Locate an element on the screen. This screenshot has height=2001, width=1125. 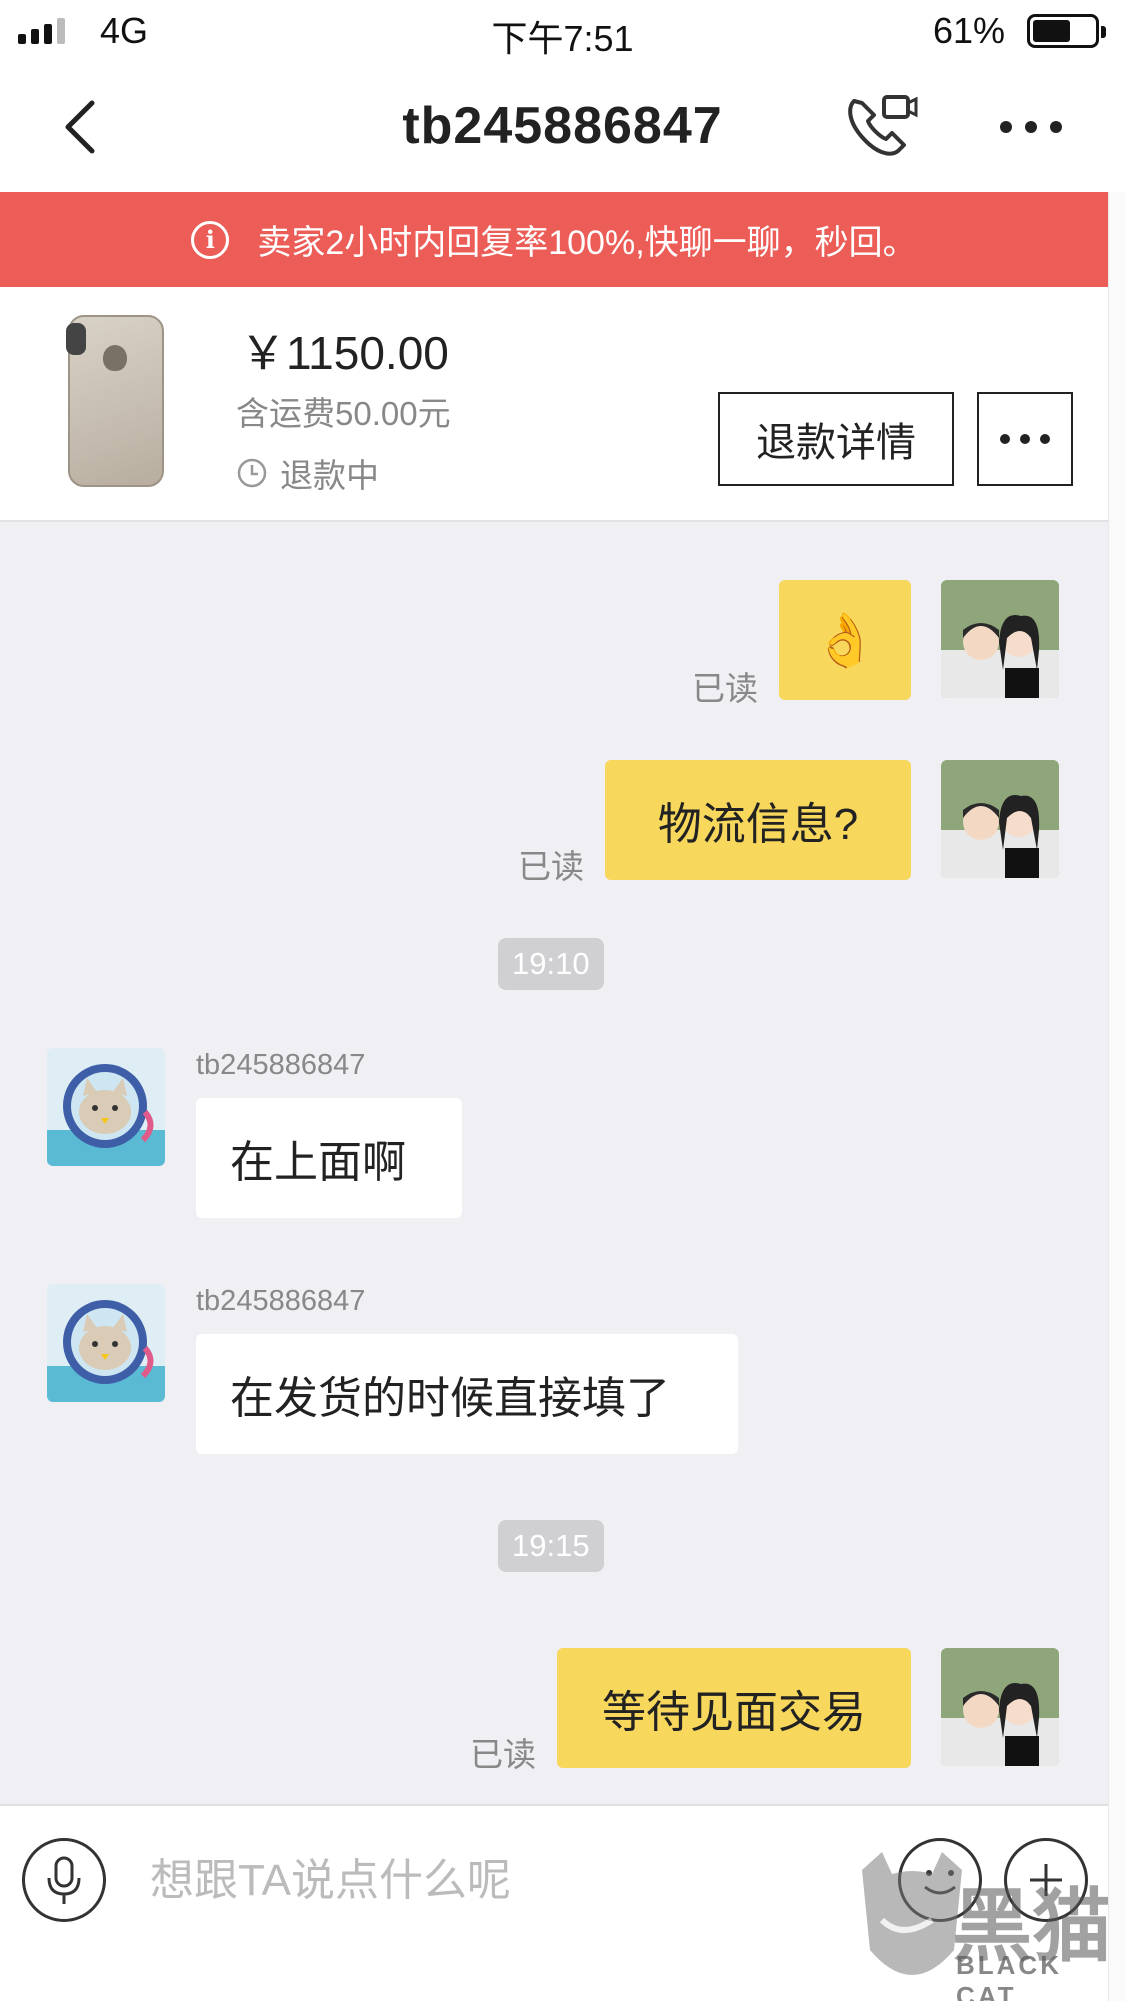
microphone-icon is located at coordinates (64, 1880).